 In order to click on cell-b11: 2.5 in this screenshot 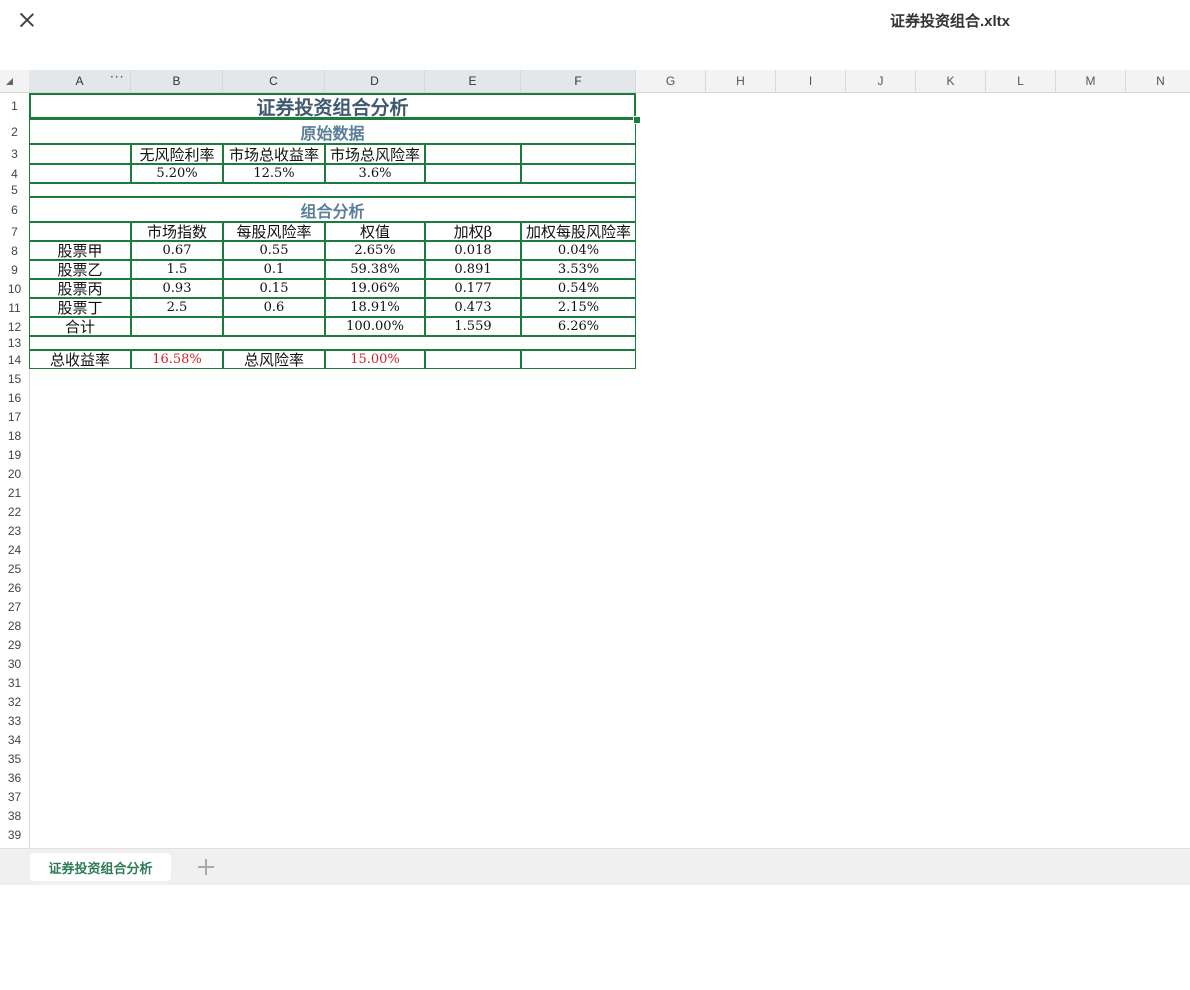, I will do `click(177, 307)`.